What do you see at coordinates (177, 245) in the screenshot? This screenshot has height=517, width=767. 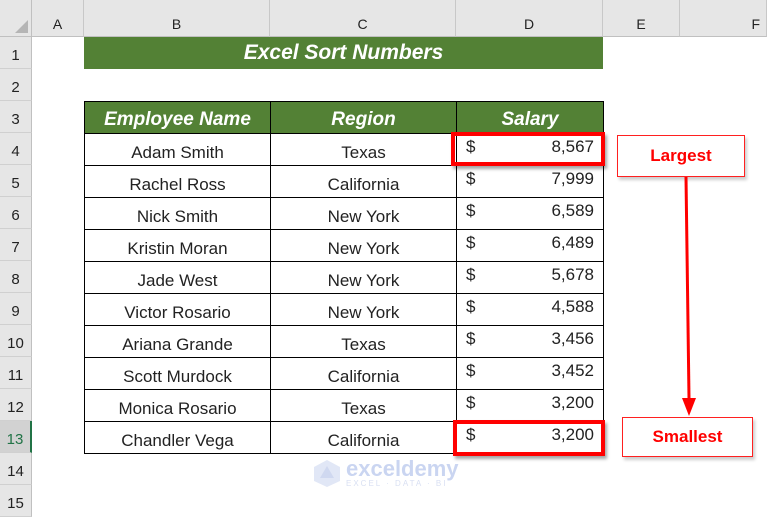 I see `cell-employee-name: Kristin Moran` at bounding box center [177, 245].